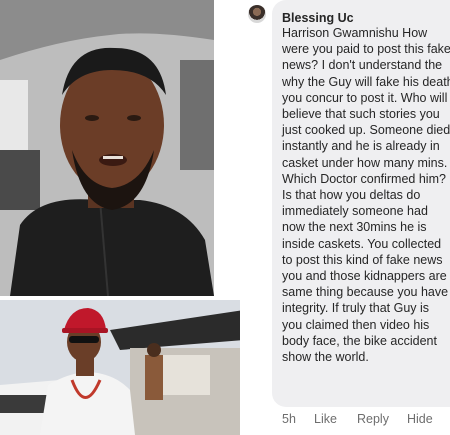  What do you see at coordinates (362, 259) in the screenshot?
I see `comment-line: to post this kind of fake news` at bounding box center [362, 259].